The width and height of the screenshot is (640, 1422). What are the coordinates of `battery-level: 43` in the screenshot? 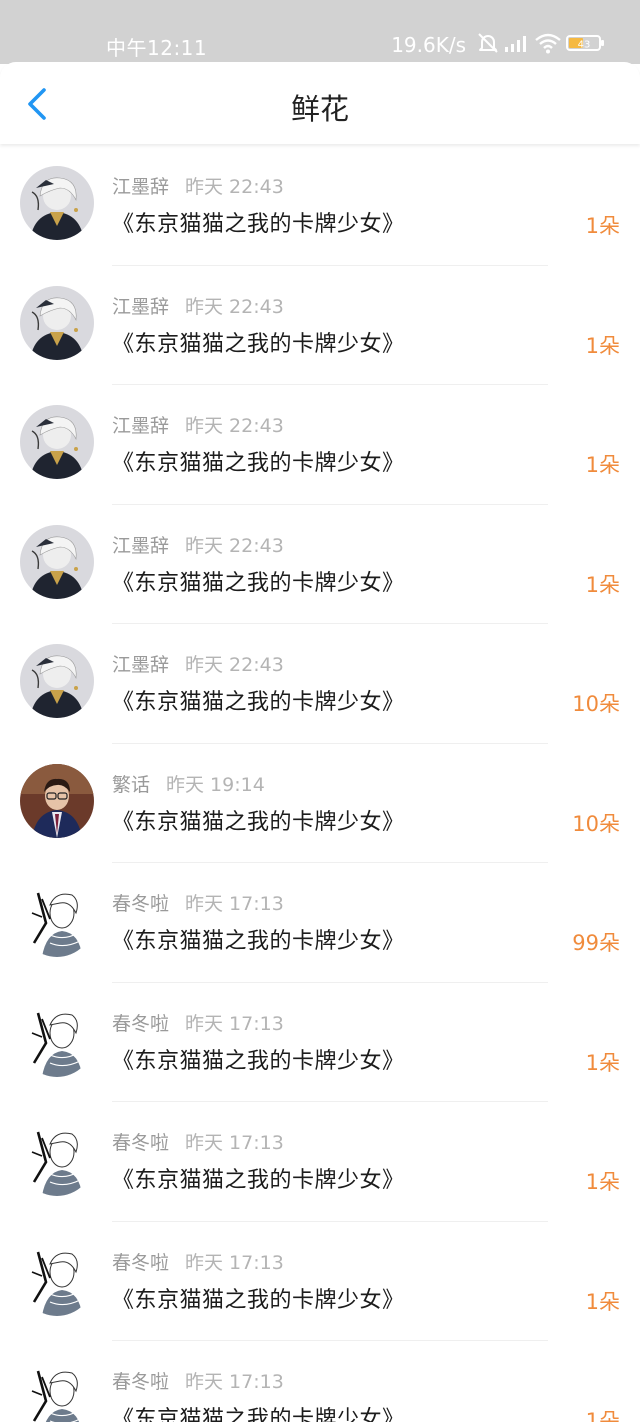 It's located at (584, 45).